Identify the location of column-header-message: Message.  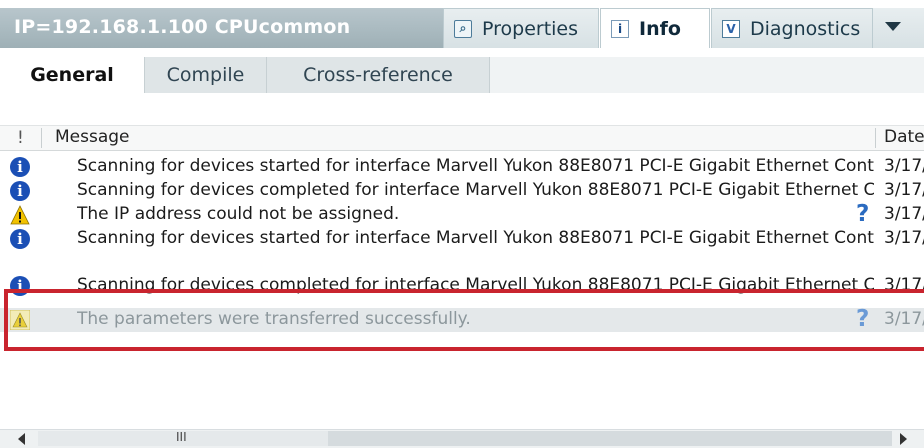
(92, 137).